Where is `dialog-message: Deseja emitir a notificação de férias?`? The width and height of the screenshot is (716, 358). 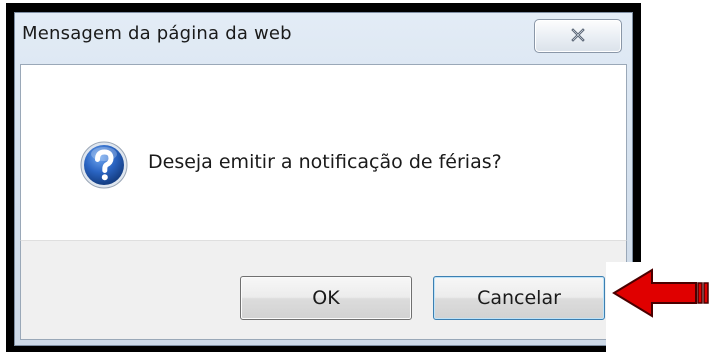
dialog-message: Deseja emitir a notificação de férias? is located at coordinates (325, 162).